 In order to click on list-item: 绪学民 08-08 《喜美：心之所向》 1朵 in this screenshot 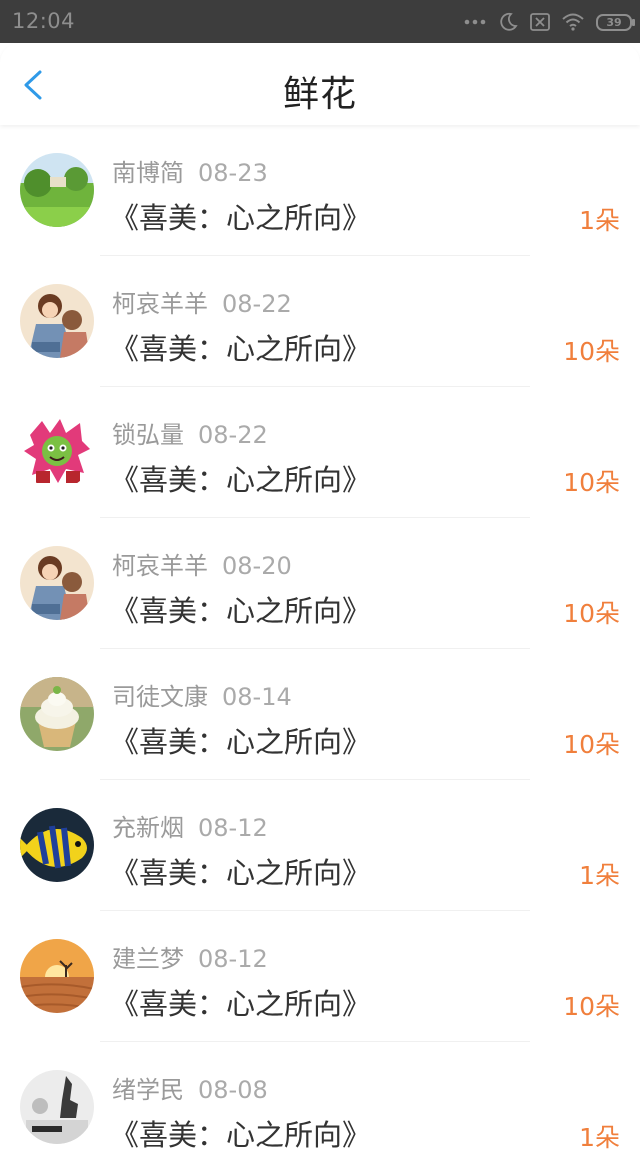, I will do `click(320, 1107)`.